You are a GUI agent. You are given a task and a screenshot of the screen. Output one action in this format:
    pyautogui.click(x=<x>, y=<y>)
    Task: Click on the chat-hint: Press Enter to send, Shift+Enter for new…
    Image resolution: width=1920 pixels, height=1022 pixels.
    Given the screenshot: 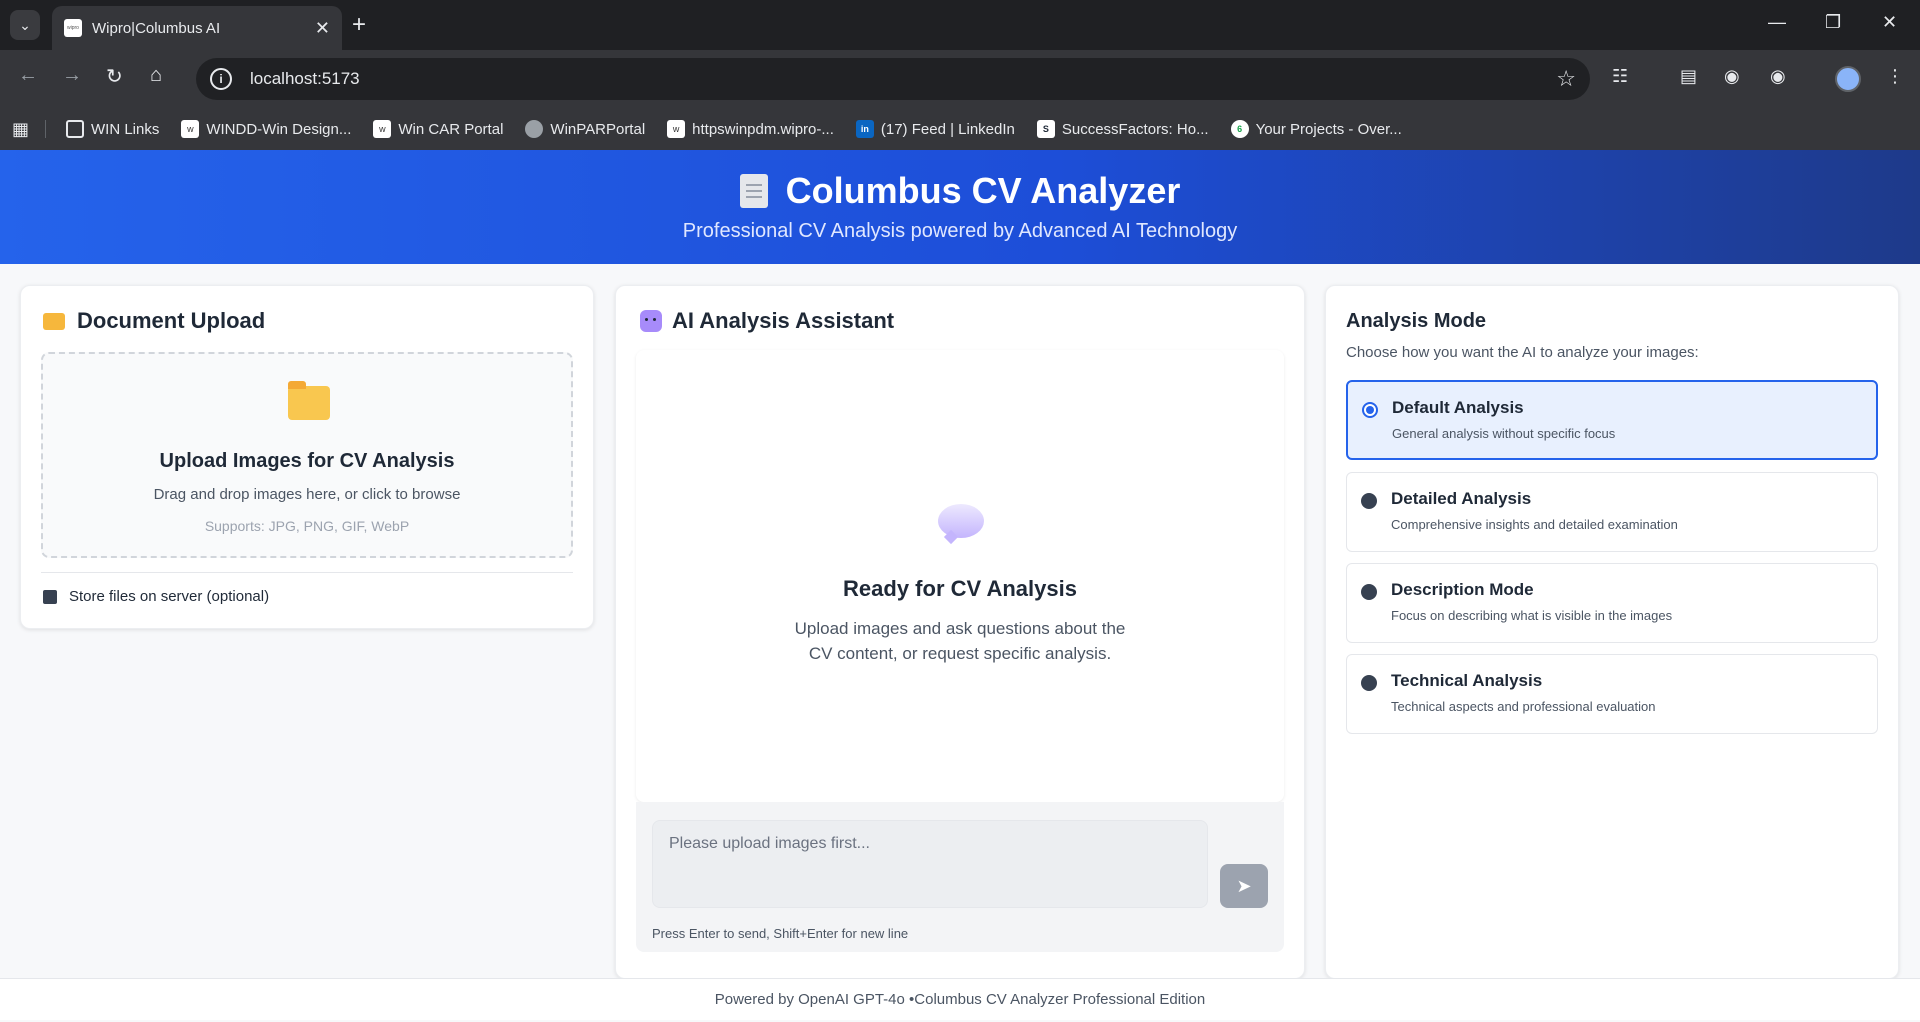 What is the action you would take?
    pyautogui.click(x=780, y=933)
    